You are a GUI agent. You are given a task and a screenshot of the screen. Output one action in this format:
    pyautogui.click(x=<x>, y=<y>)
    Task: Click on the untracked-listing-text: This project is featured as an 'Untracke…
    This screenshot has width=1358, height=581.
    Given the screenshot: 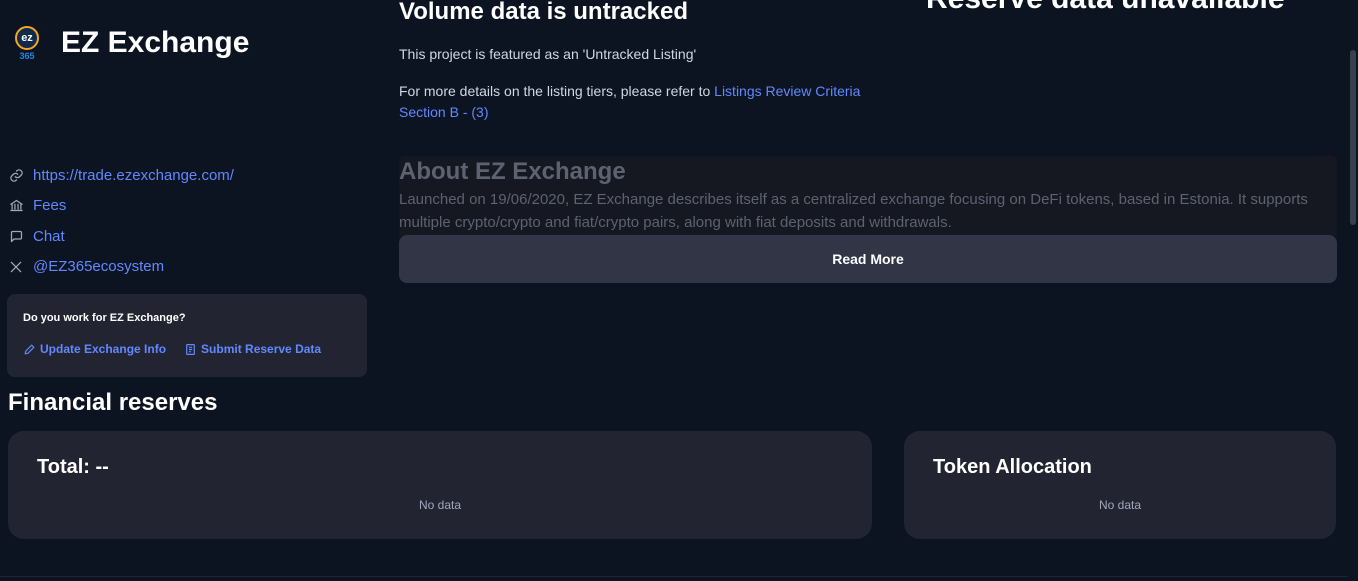 What is the action you would take?
    pyautogui.click(x=548, y=54)
    